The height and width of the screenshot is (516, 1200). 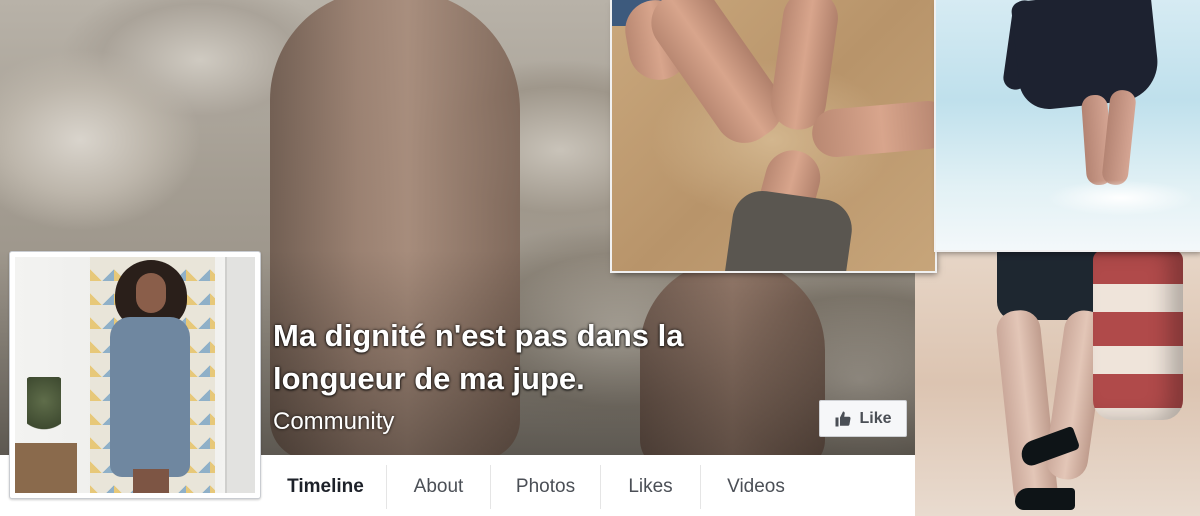 What do you see at coordinates (150, 397) in the screenshot?
I see `person-dress` at bounding box center [150, 397].